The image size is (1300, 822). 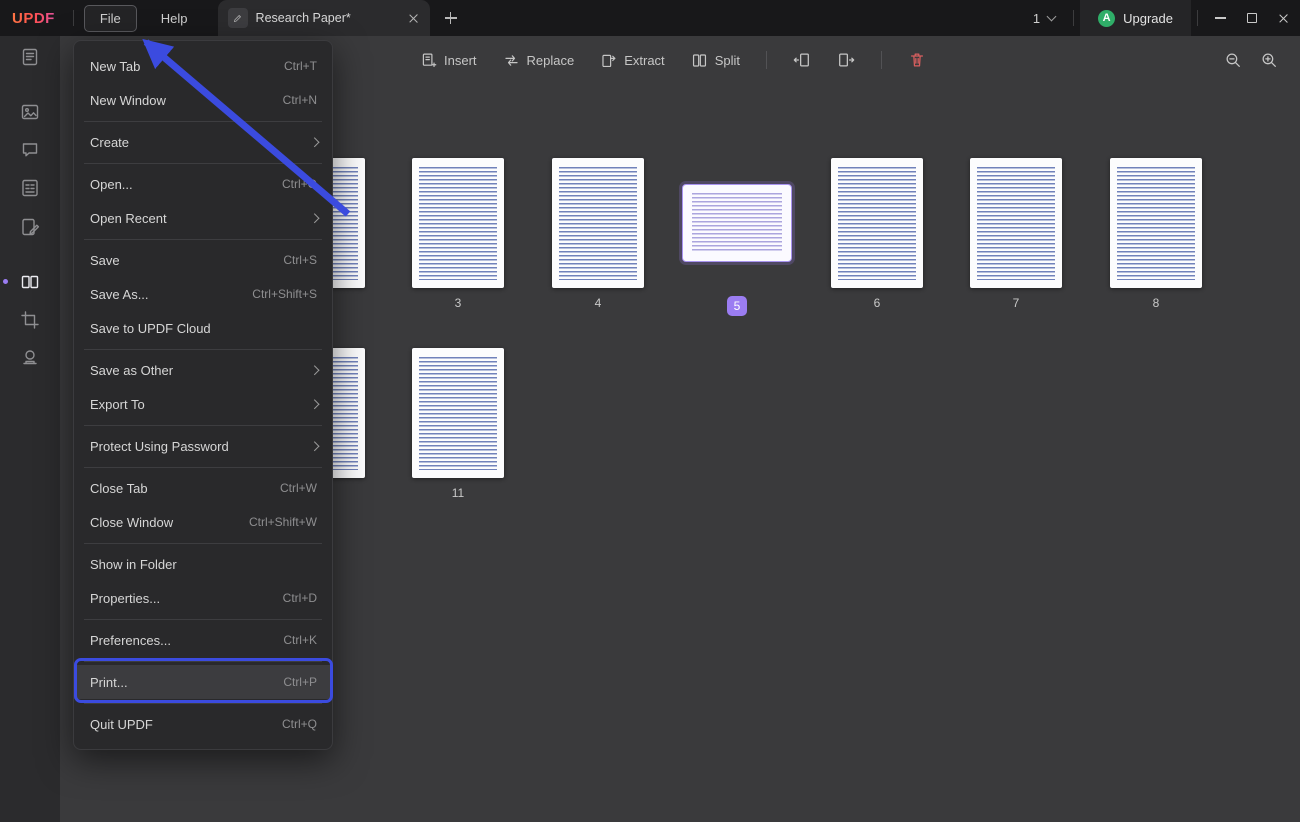 I want to click on menu-item-shortcut: Ctrl+D, so click(x=299, y=598).